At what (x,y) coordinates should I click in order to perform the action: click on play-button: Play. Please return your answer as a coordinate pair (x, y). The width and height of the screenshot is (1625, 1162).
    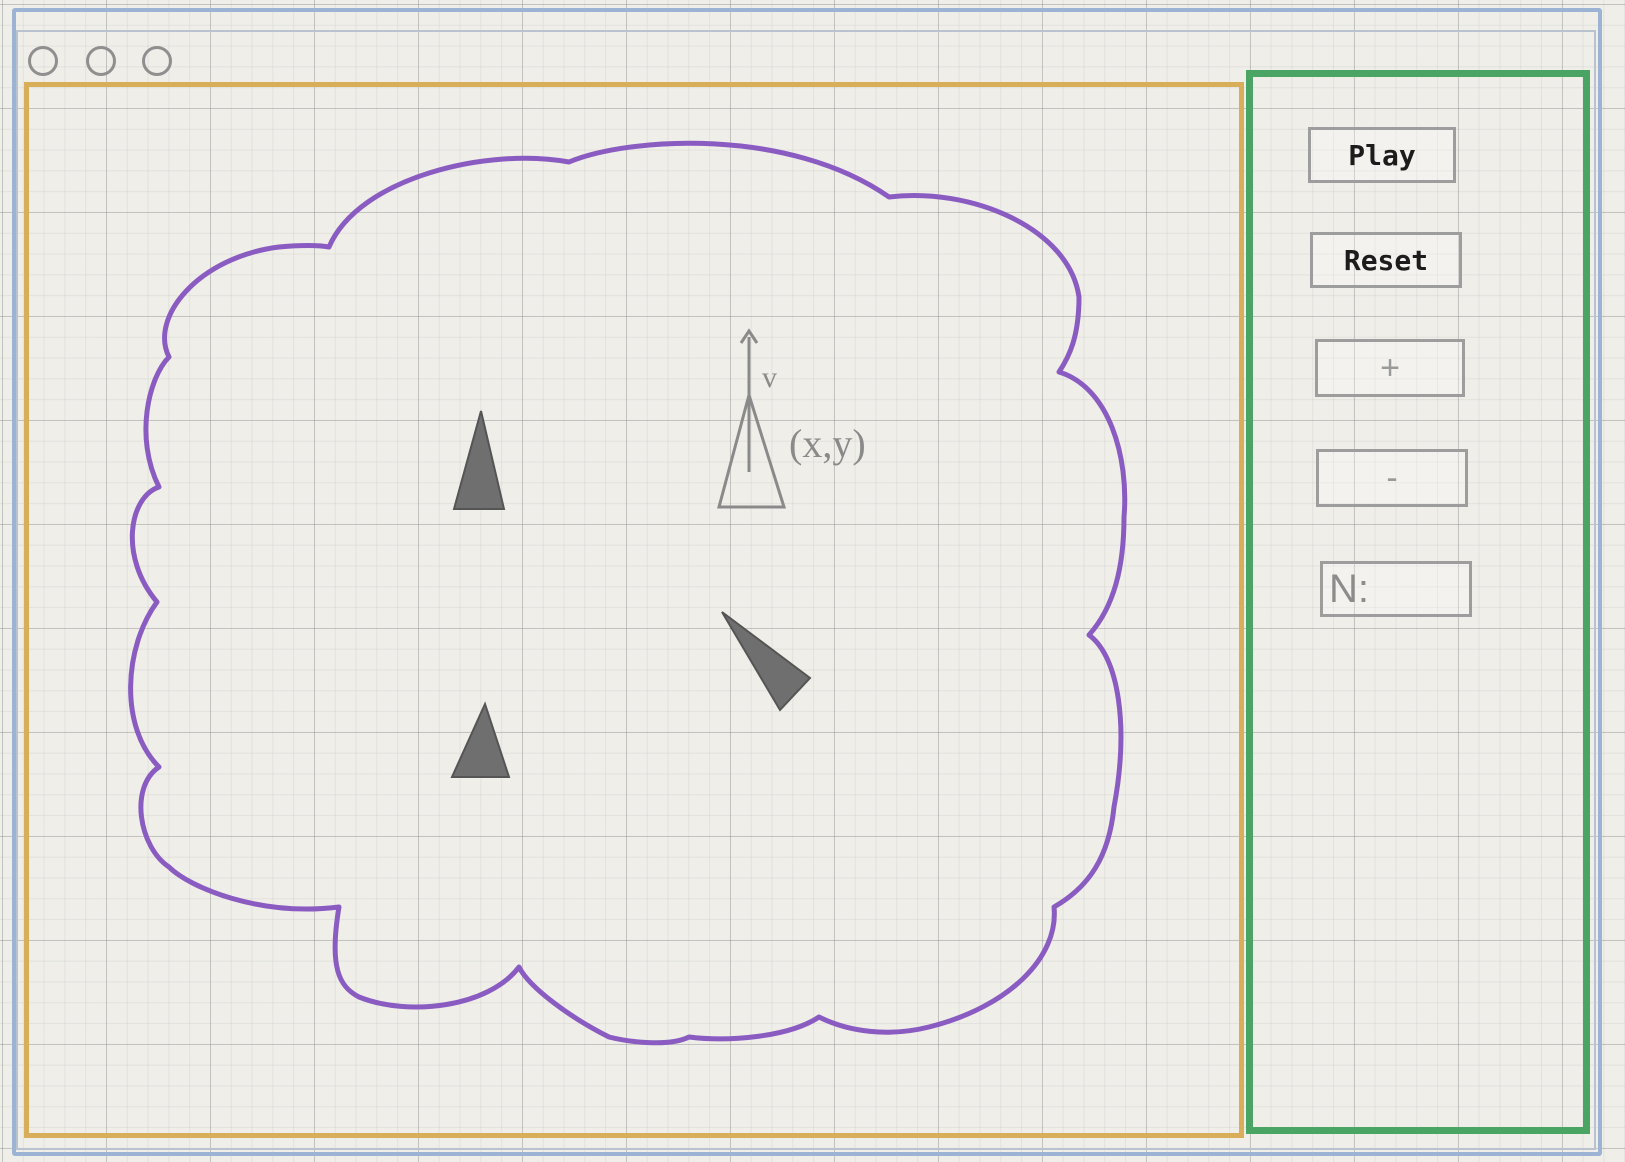
    Looking at the image, I should click on (1382, 155).